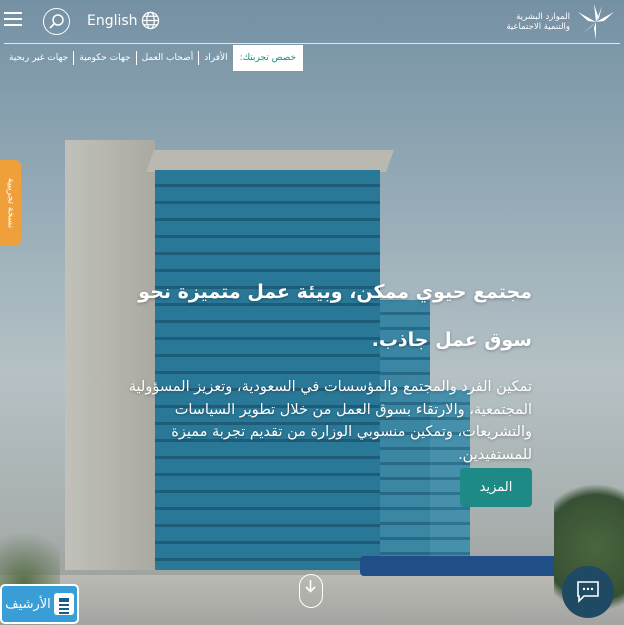 Image resolution: width=624 pixels, height=625 pixels. I want to click on logo-icon, so click(596, 22).